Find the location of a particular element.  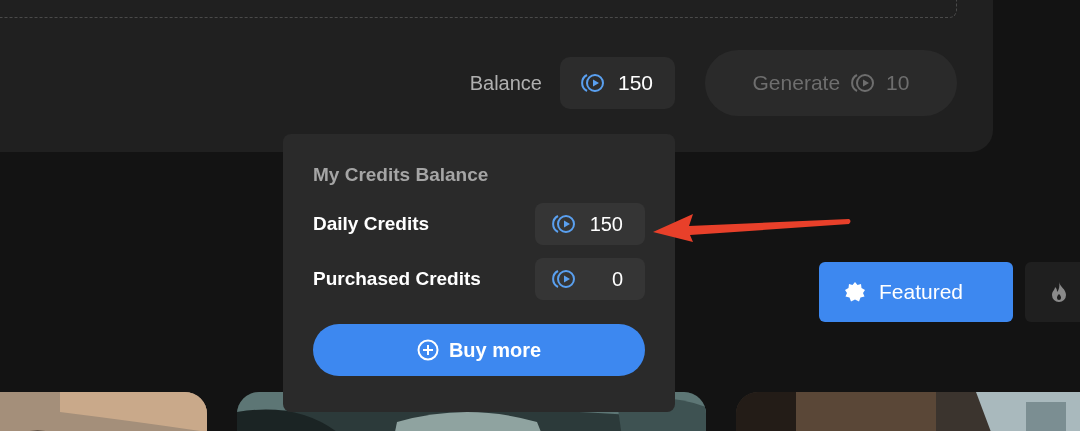

popover-title: My Credits Balance is located at coordinates (401, 175).